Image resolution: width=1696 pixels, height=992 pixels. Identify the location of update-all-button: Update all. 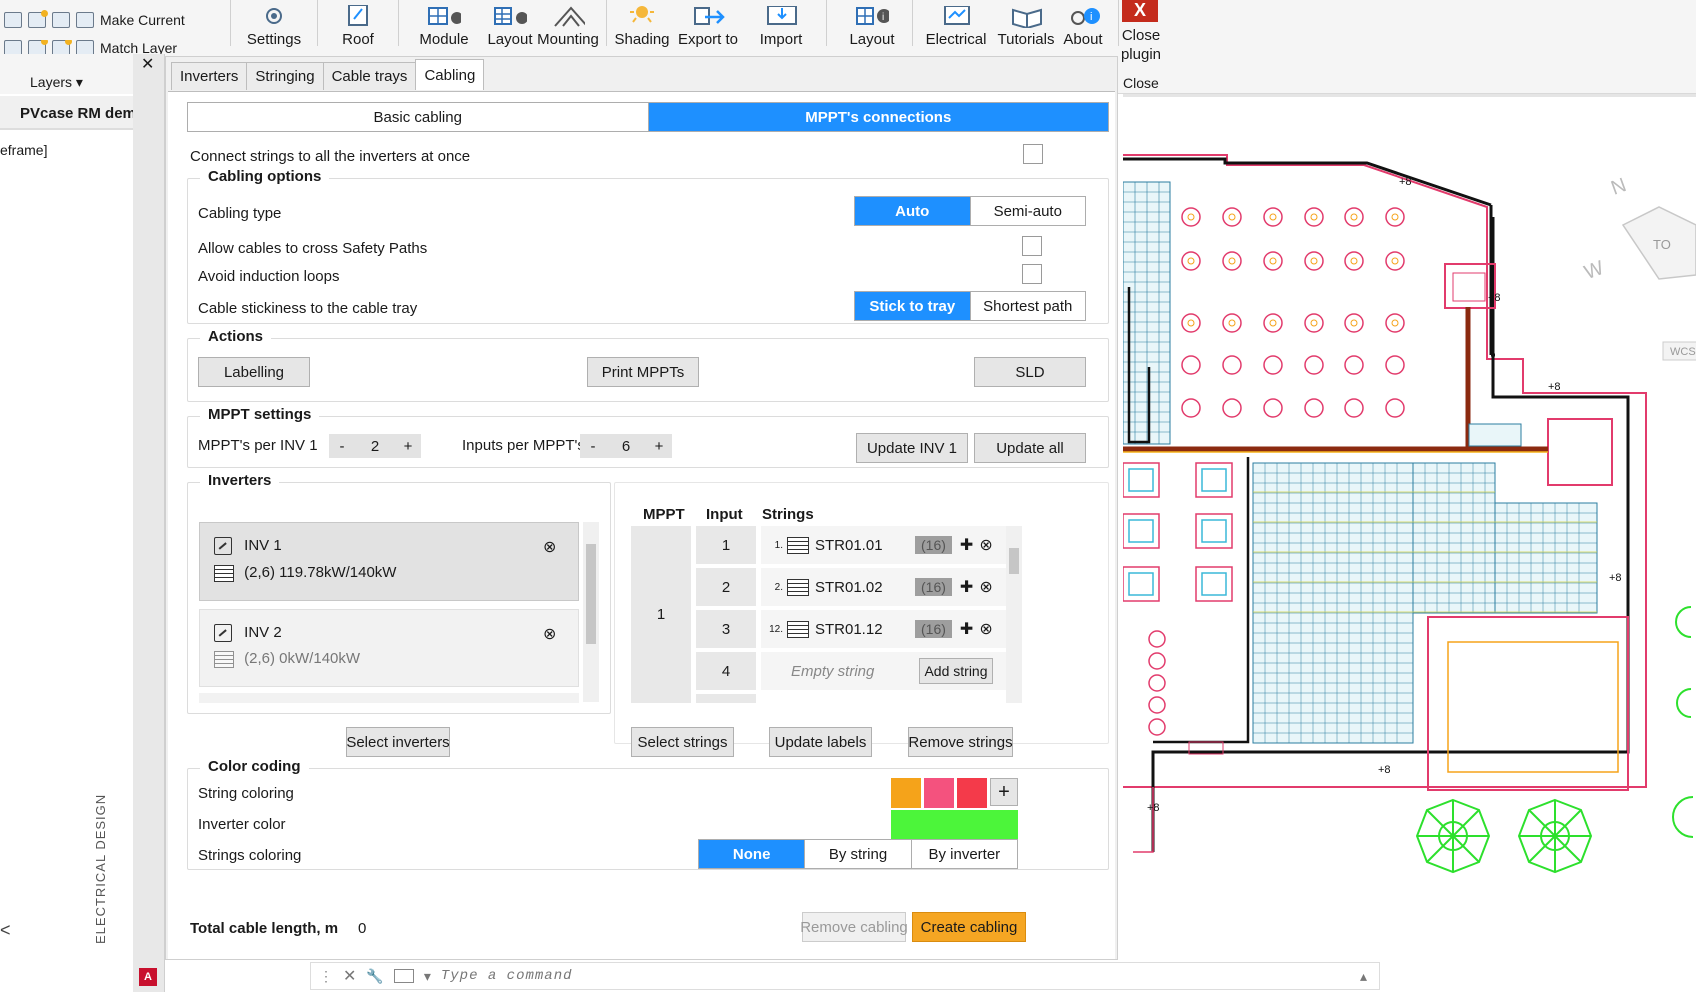
(1030, 448).